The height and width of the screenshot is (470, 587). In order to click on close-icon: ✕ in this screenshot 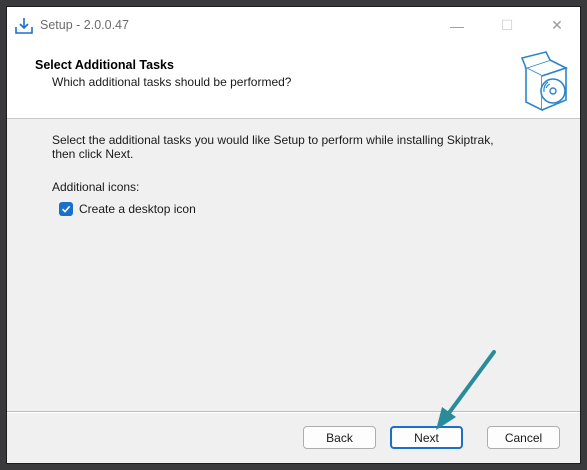, I will do `click(557, 25)`.